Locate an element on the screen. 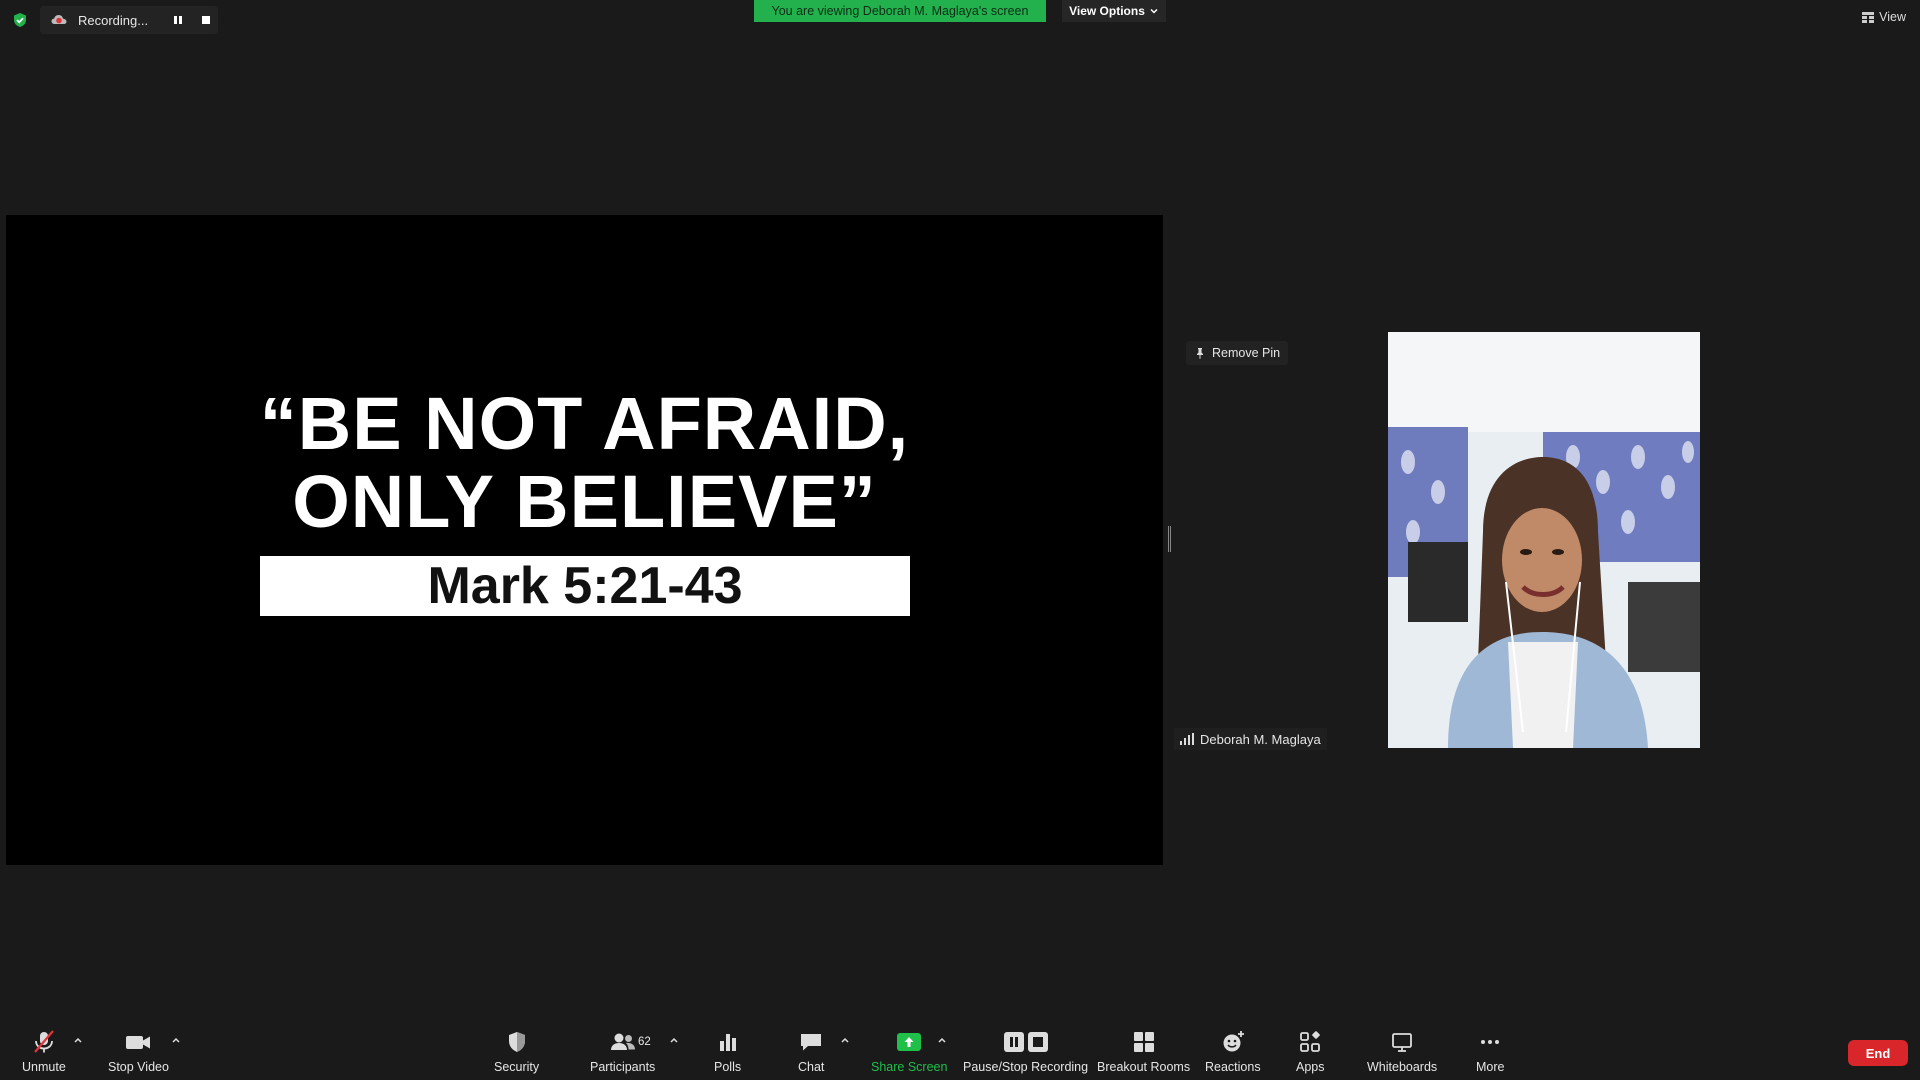  participants-count: 62 is located at coordinates (644, 1042).